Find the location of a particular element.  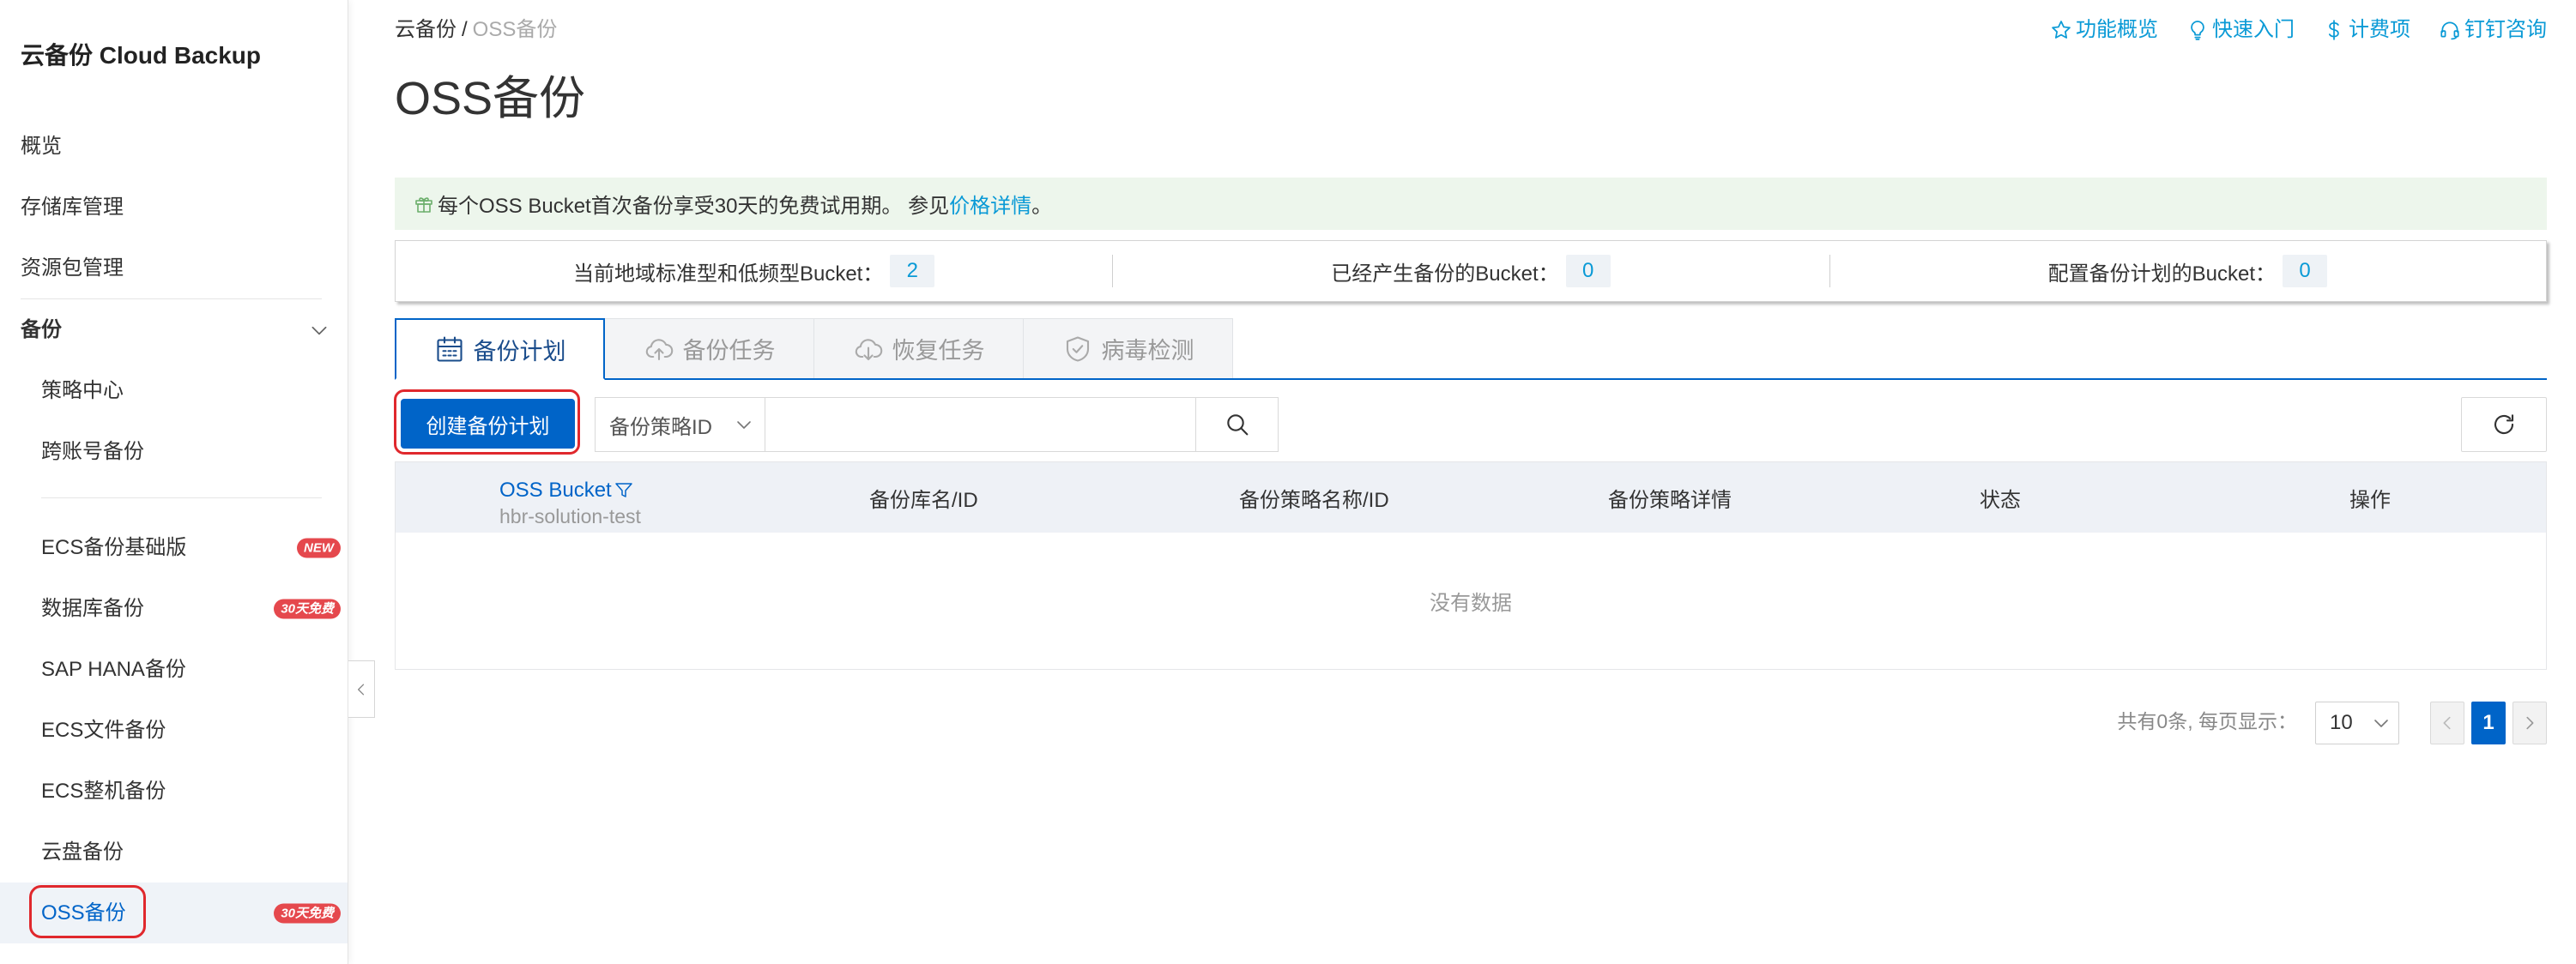

tab-label: 恢复任务 is located at coordinates (939, 351).